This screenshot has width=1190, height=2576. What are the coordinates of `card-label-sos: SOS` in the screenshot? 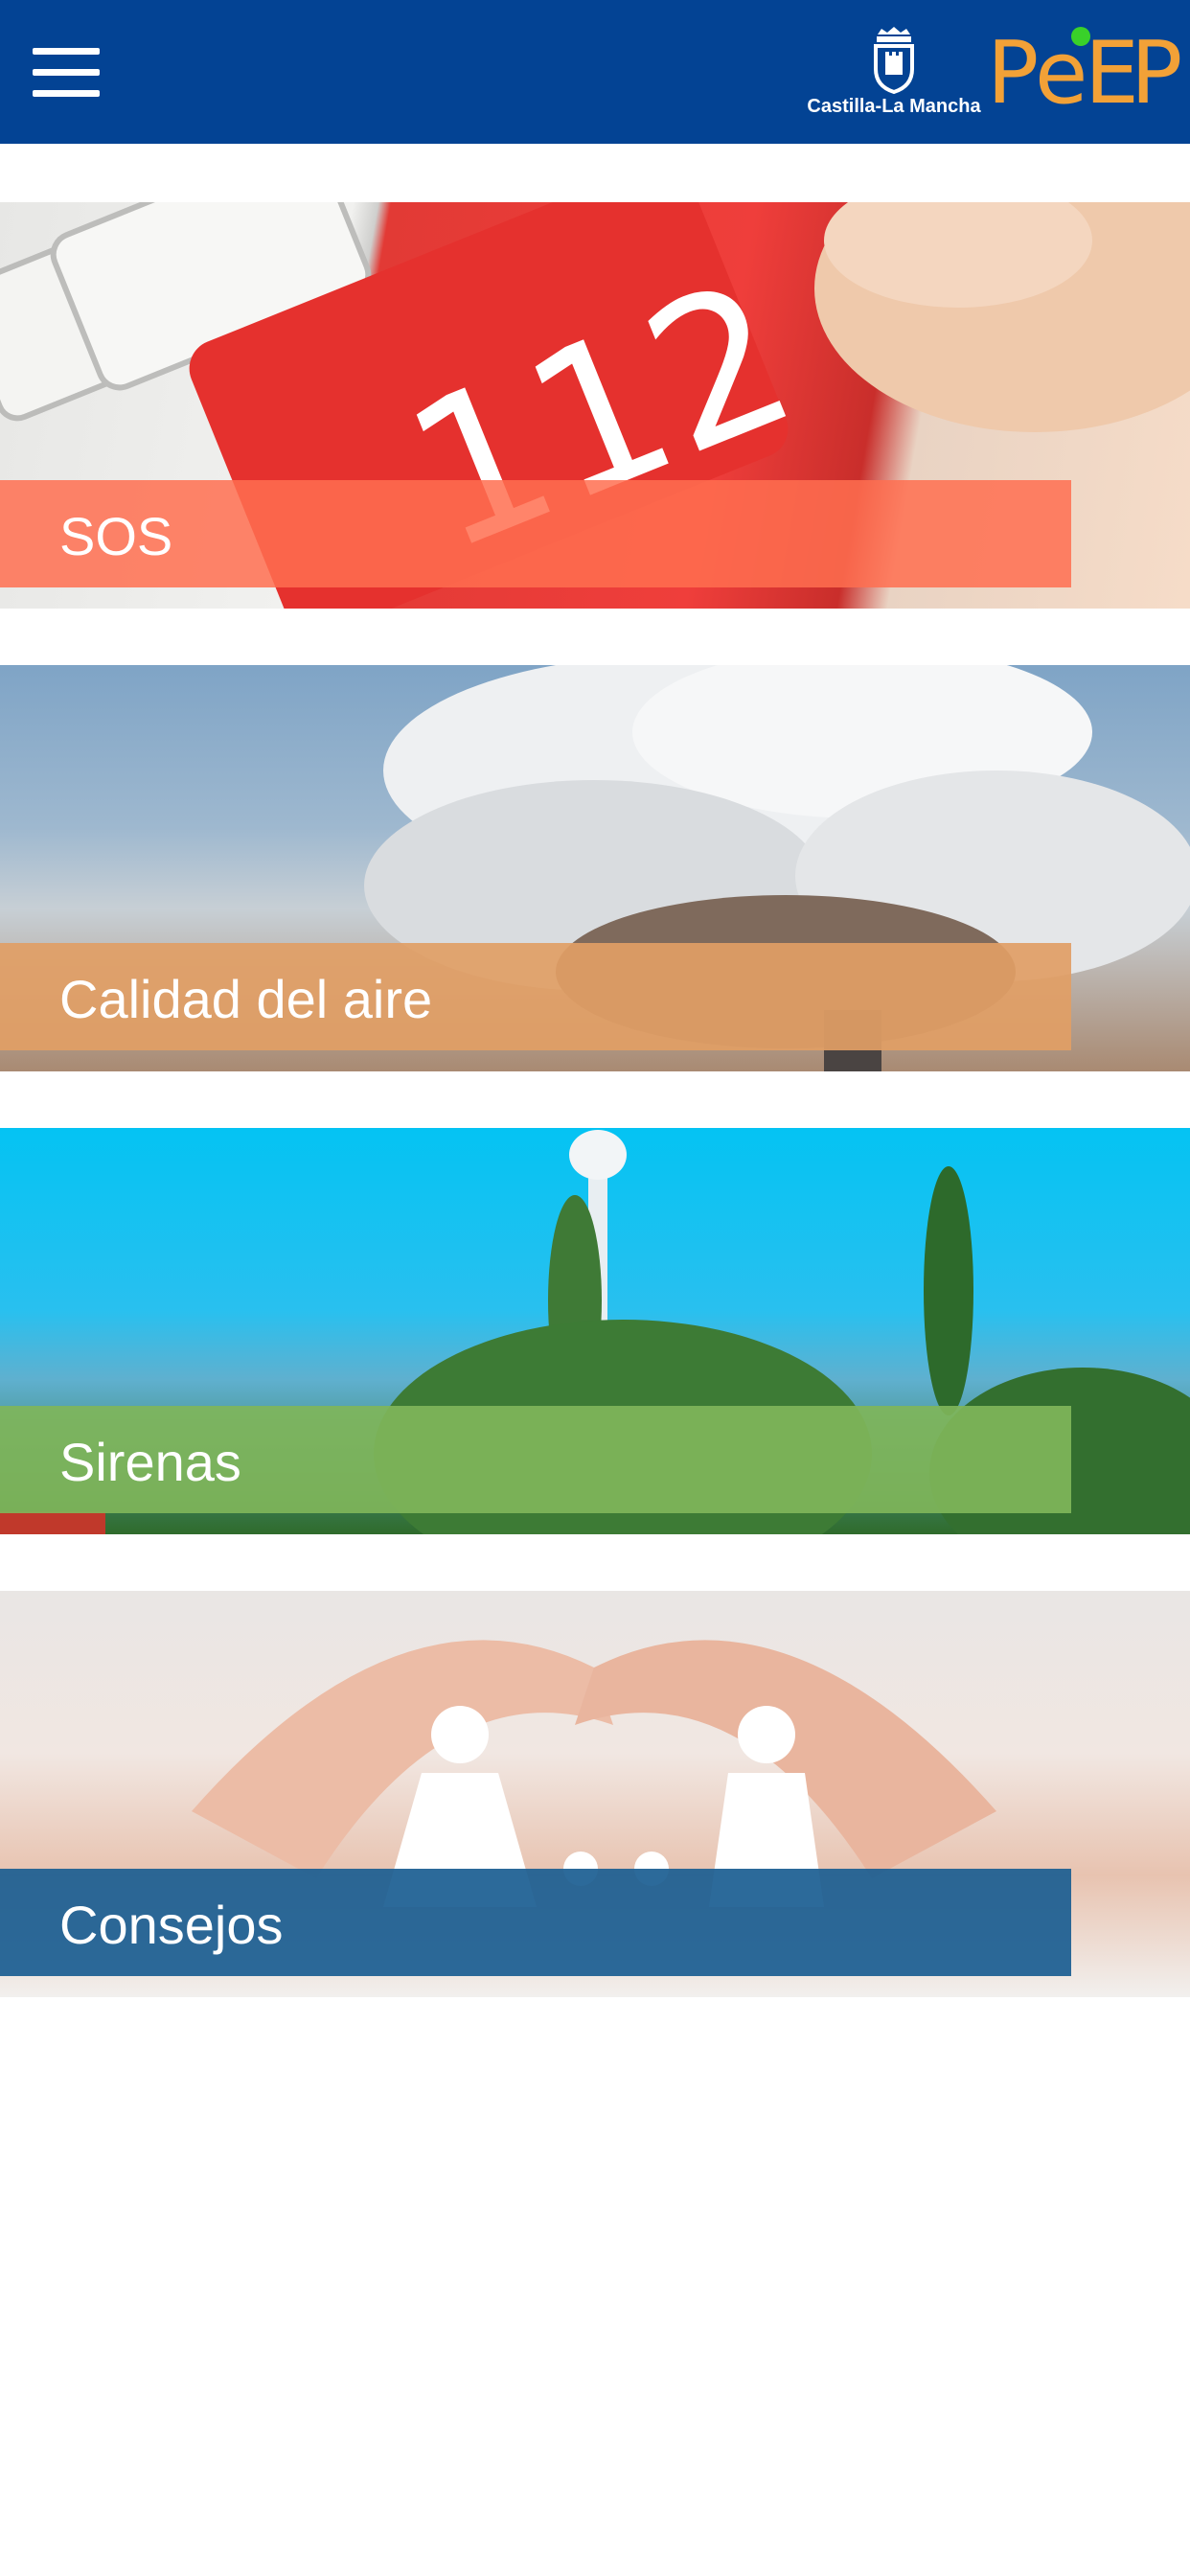 It's located at (116, 536).